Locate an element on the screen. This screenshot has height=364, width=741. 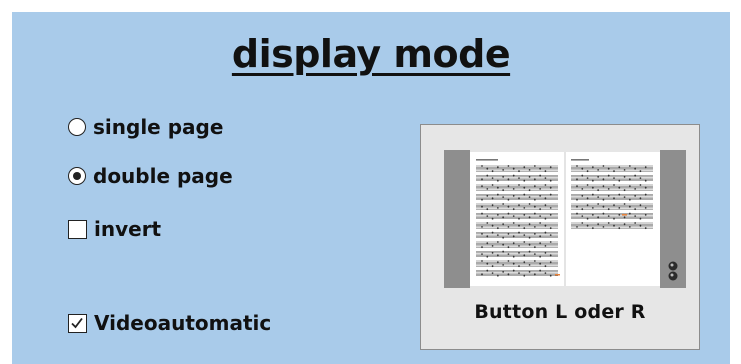
invert-checkbox: invert is located at coordinates (114, 229).